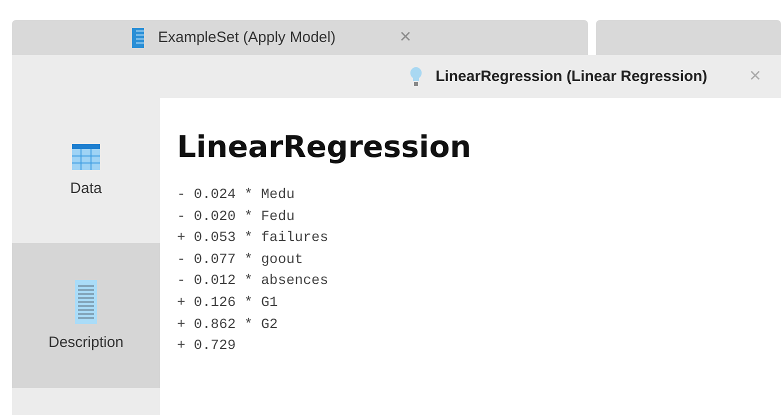  What do you see at coordinates (207, 346) in the screenshot?
I see `formula-line: + 0.729` at bounding box center [207, 346].